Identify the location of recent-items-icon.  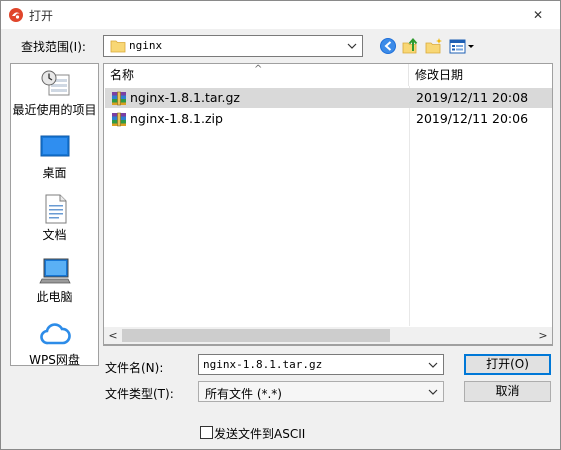
(55, 84).